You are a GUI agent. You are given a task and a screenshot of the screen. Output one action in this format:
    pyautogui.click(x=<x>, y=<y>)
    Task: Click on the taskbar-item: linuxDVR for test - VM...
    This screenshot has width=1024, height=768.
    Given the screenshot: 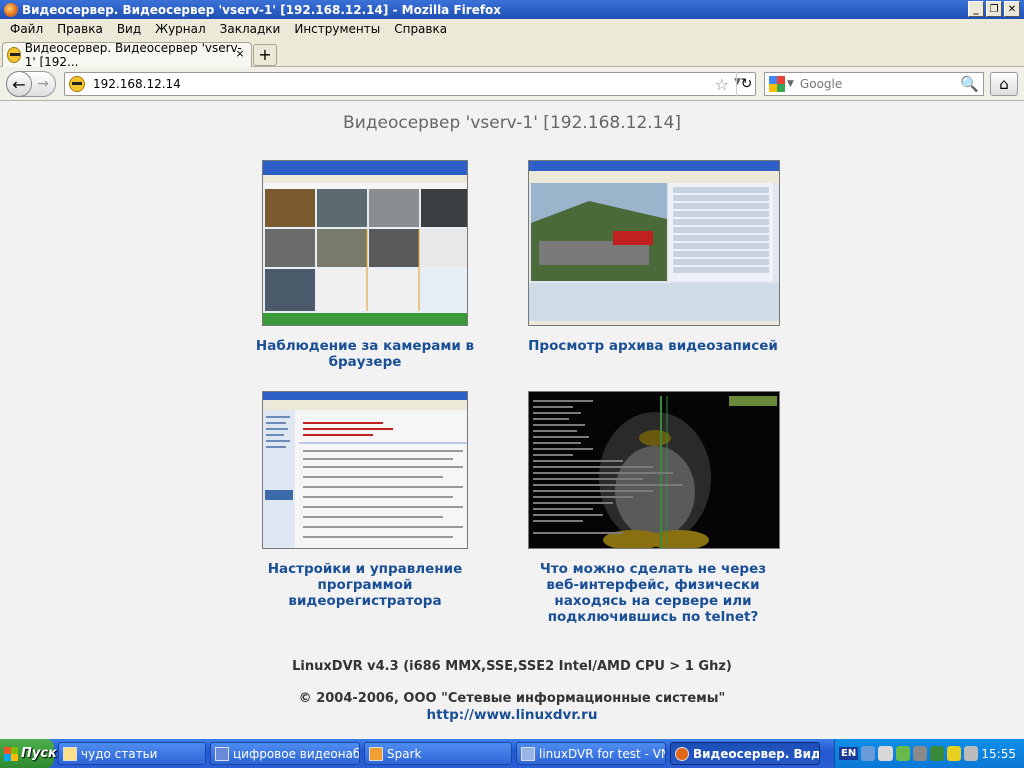 What is the action you would take?
    pyautogui.click(x=591, y=753)
    